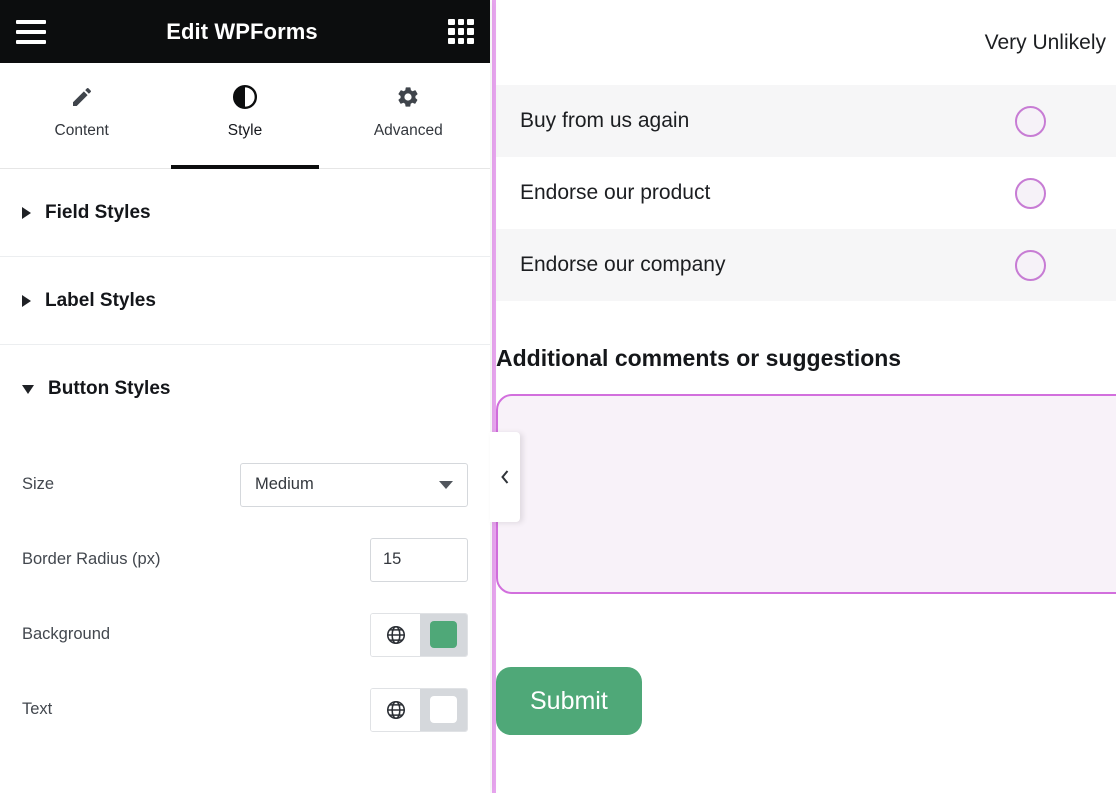 Image resolution: width=1116 pixels, height=793 pixels. I want to click on pencil-icon, so click(82, 97).